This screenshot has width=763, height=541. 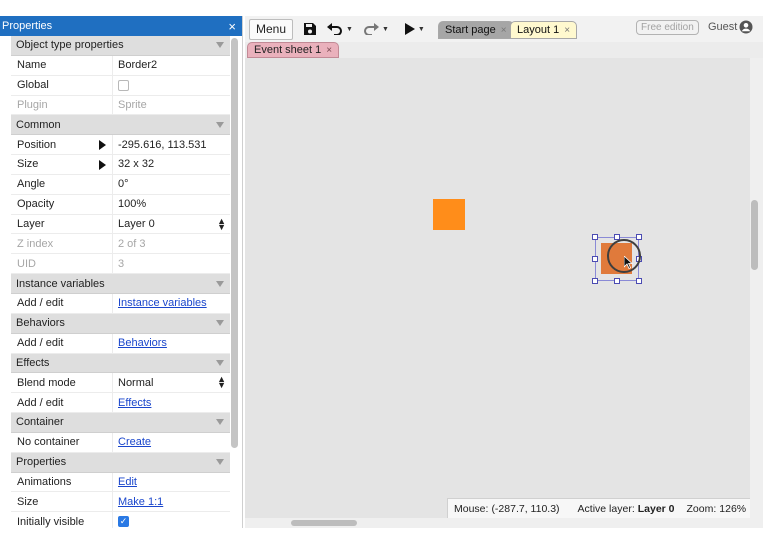 What do you see at coordinates (232, 26) in the screenshot?
I see `close-icon: ×` at bounding box center [232, 26].